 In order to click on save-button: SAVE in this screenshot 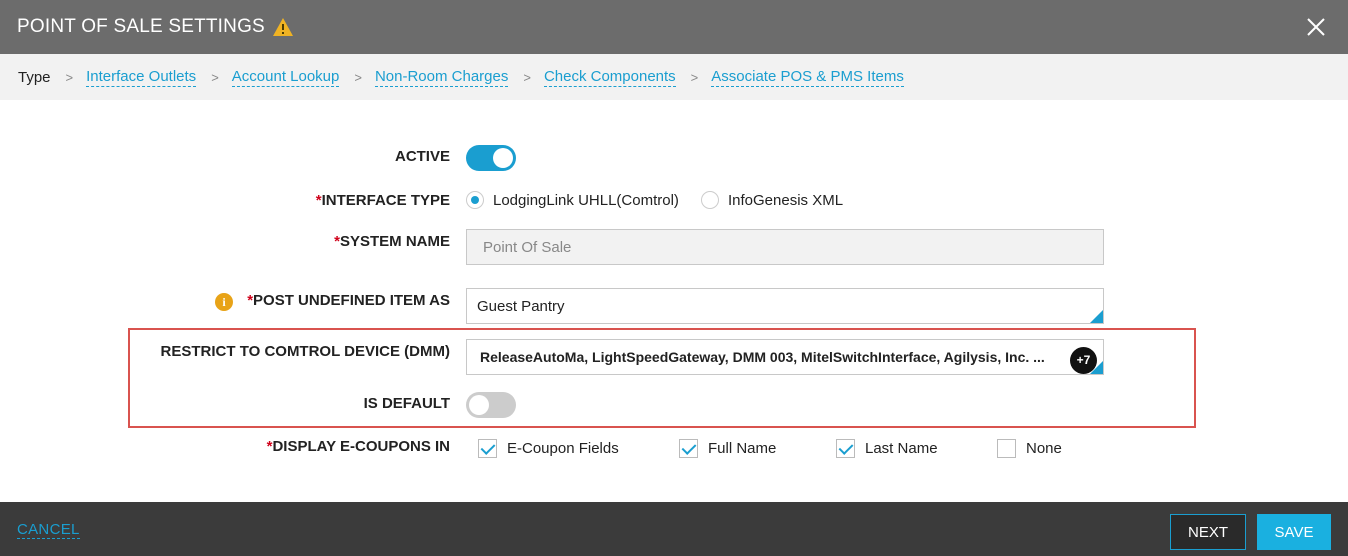, I will do `click(1294, 532)`.